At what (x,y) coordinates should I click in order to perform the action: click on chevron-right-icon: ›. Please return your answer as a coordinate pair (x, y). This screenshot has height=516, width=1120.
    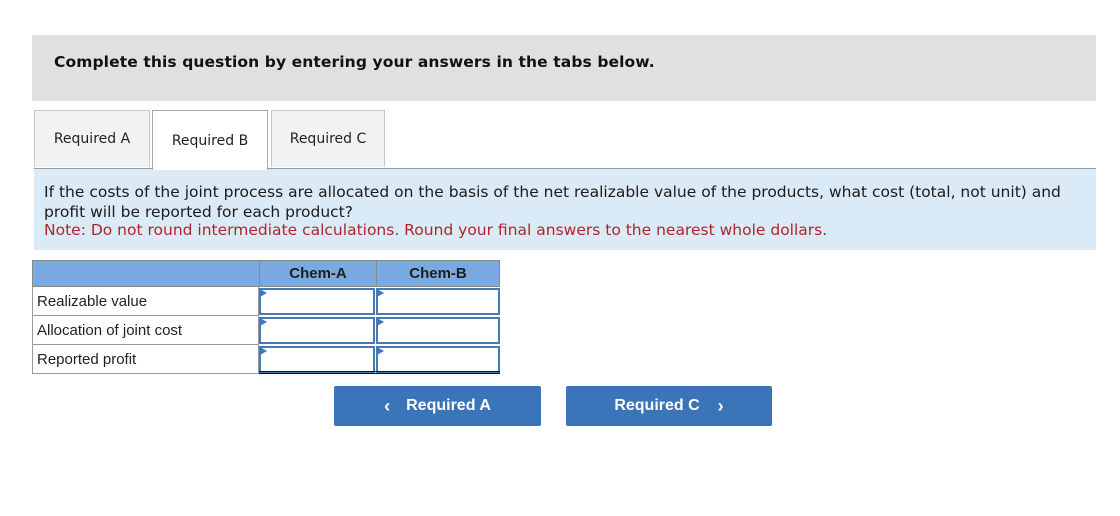
    Looking at the image, I should click on (720, 405).